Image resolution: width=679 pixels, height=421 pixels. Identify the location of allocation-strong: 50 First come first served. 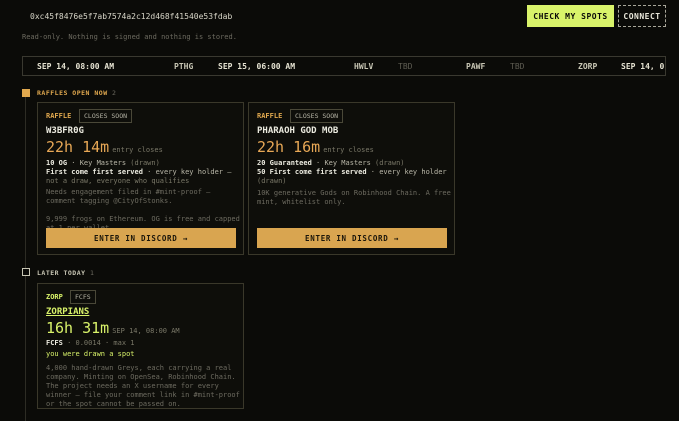
(312, 172).